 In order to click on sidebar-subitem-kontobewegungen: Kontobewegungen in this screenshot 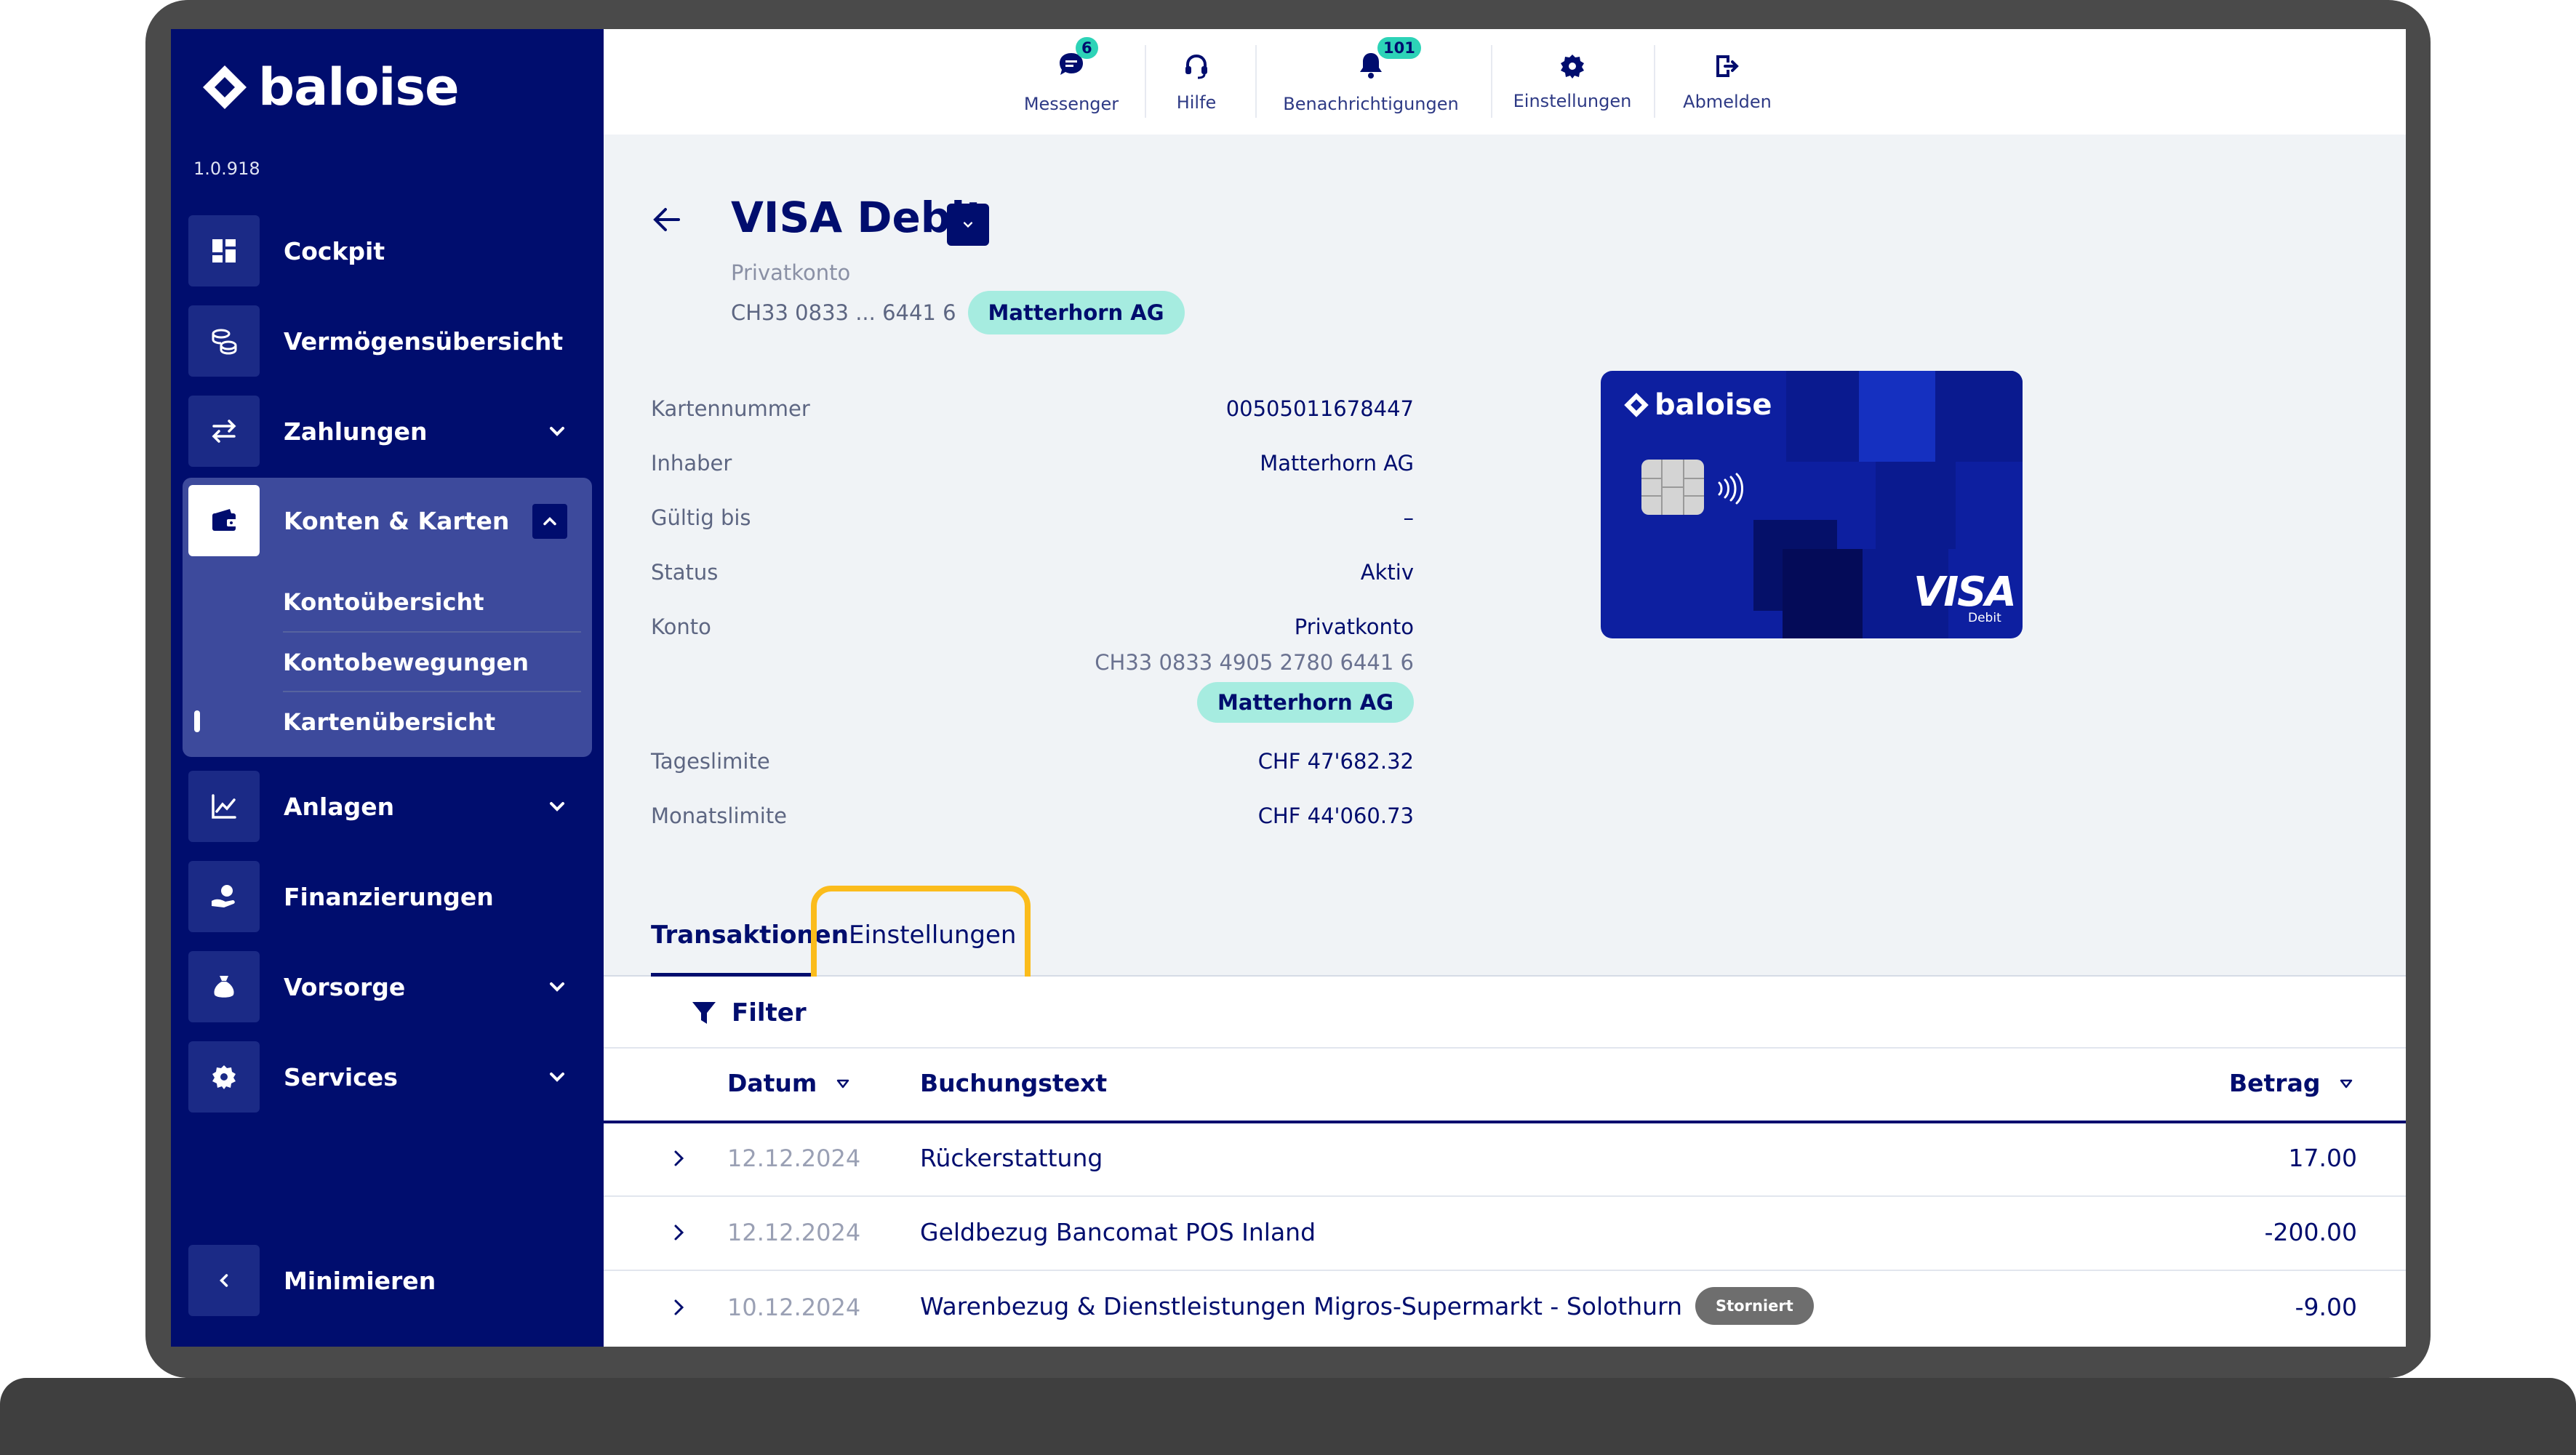, I will do `click(428, 662)`.